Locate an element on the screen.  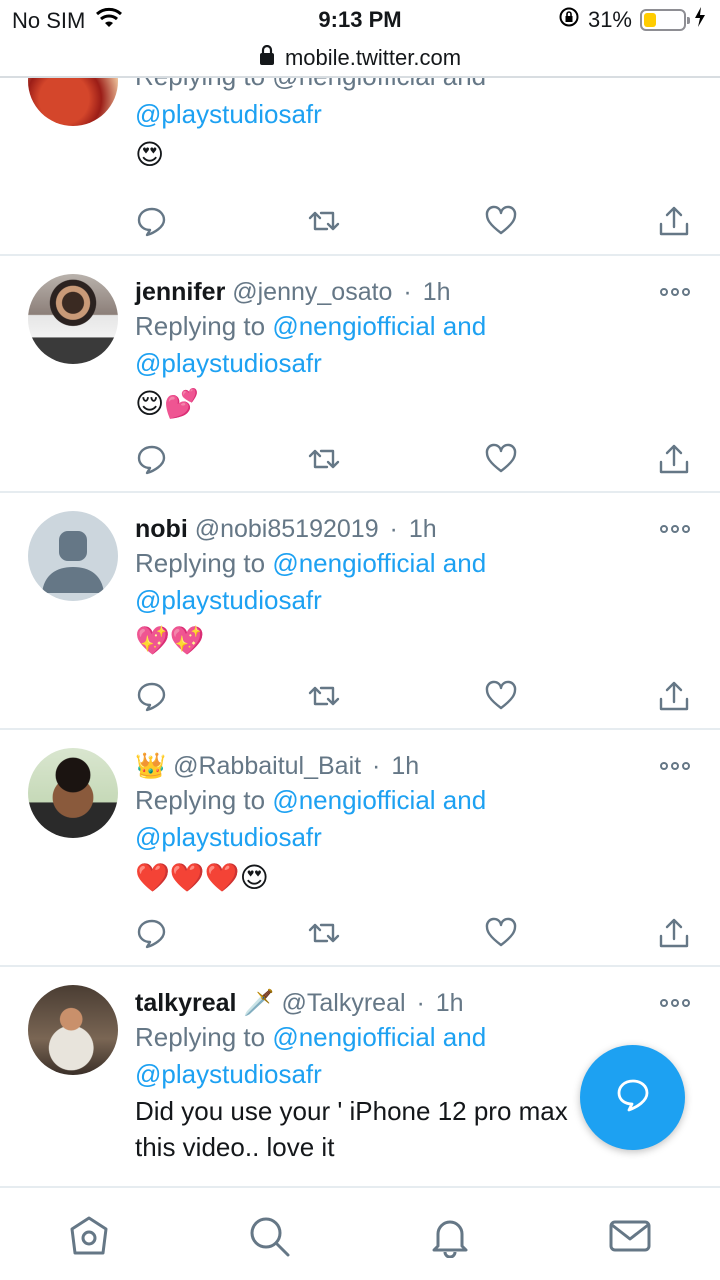
url-bar: mobile.twitter.com is located at coordinates (360, 58).